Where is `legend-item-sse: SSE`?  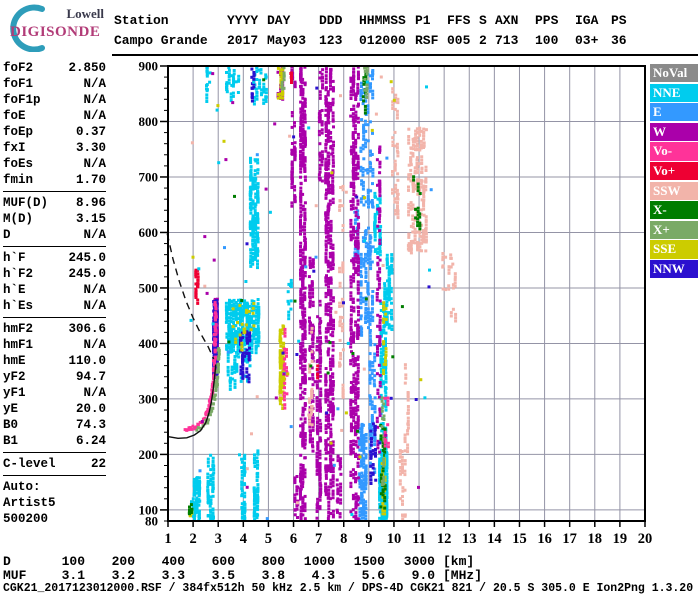 legend-item-sse: SSE is located at coordinates (674, 249).